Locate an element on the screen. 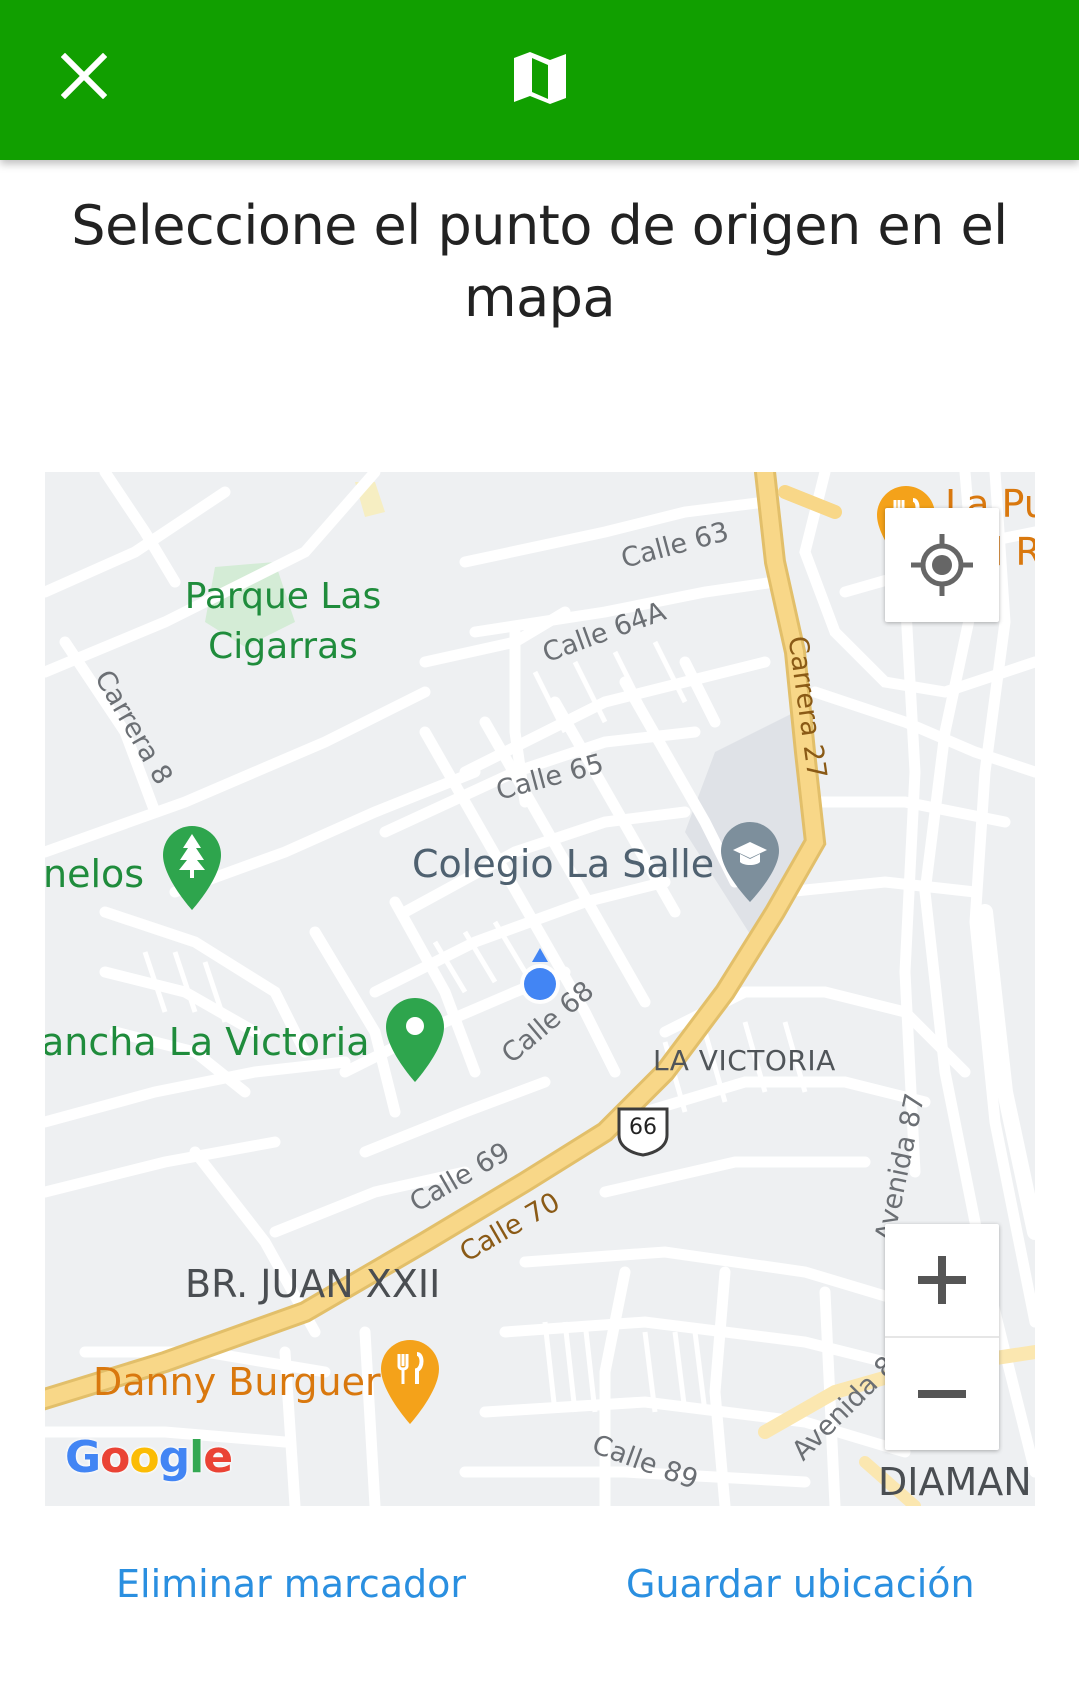 This screenshot has height=1687, width=1079. map-icon is located at coordinates (540, 78).